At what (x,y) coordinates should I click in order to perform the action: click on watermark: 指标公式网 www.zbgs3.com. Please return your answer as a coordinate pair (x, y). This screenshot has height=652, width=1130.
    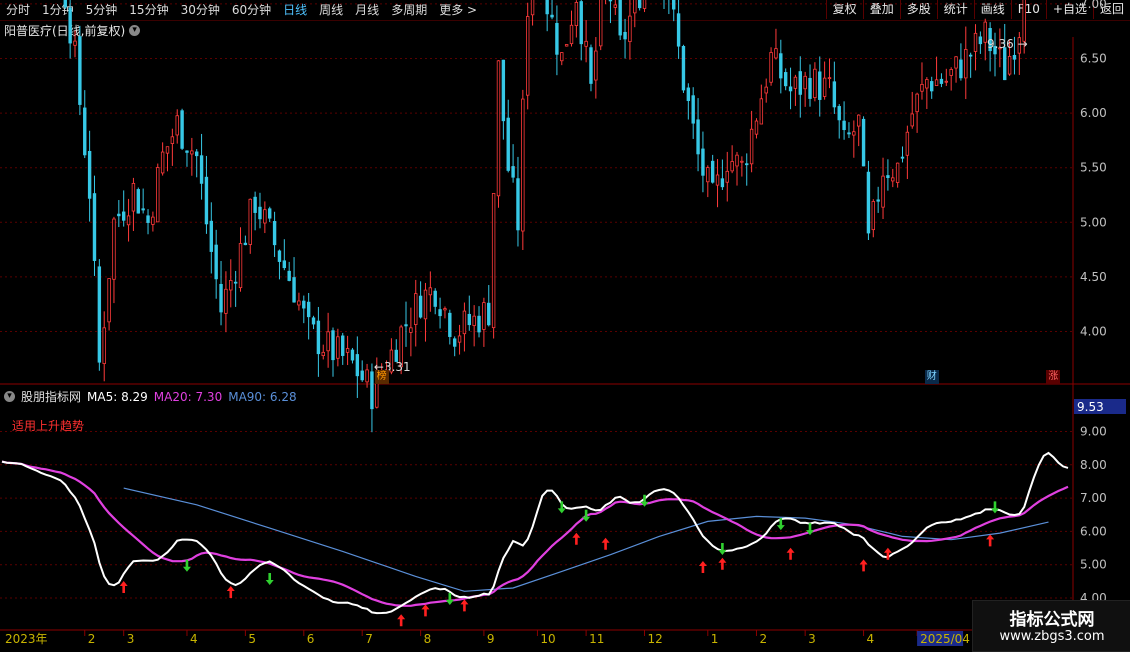
    Looking at the image, I should click on (1051, 626).